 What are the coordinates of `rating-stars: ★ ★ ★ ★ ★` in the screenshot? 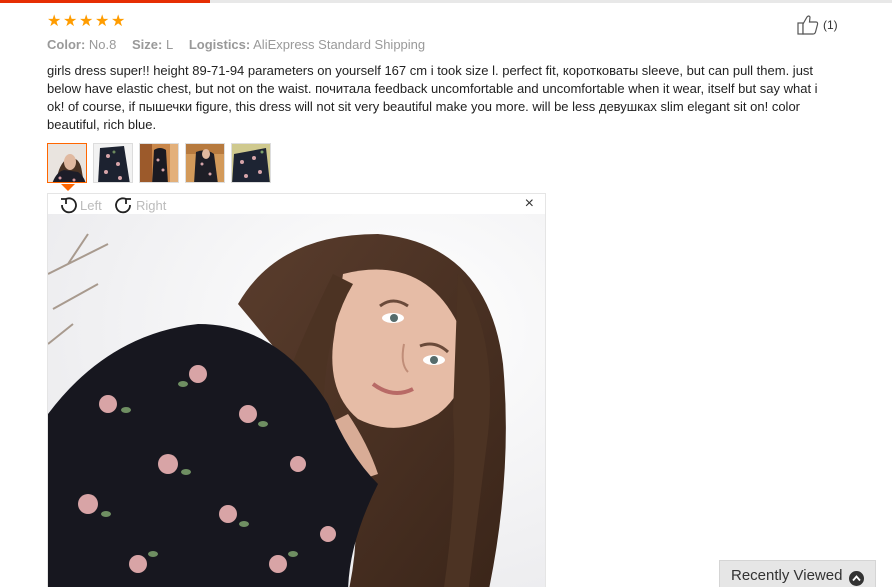 It's located at (86, 23).